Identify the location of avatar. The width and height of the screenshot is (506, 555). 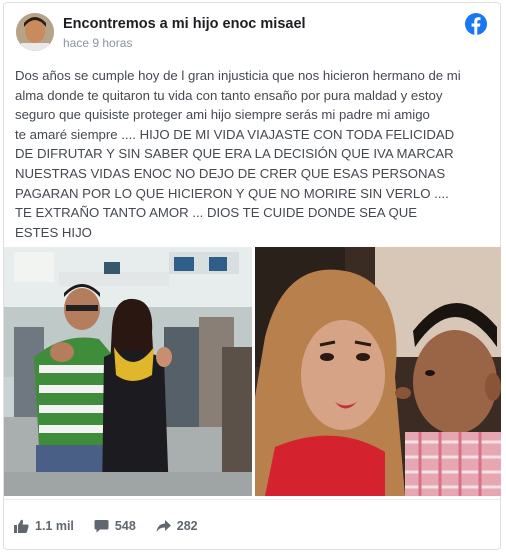
(35, 32).